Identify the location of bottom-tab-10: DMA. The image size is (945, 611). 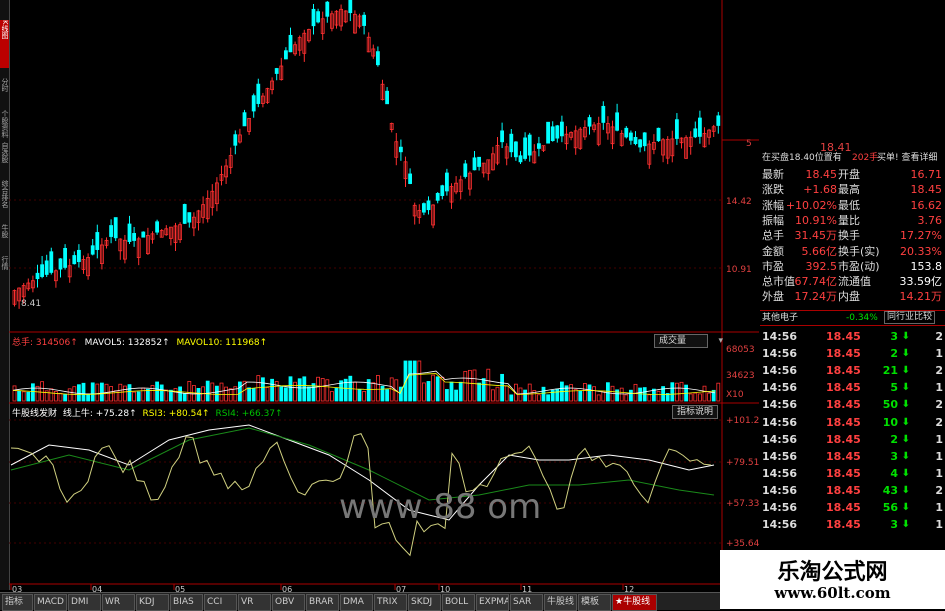
(356, 602).